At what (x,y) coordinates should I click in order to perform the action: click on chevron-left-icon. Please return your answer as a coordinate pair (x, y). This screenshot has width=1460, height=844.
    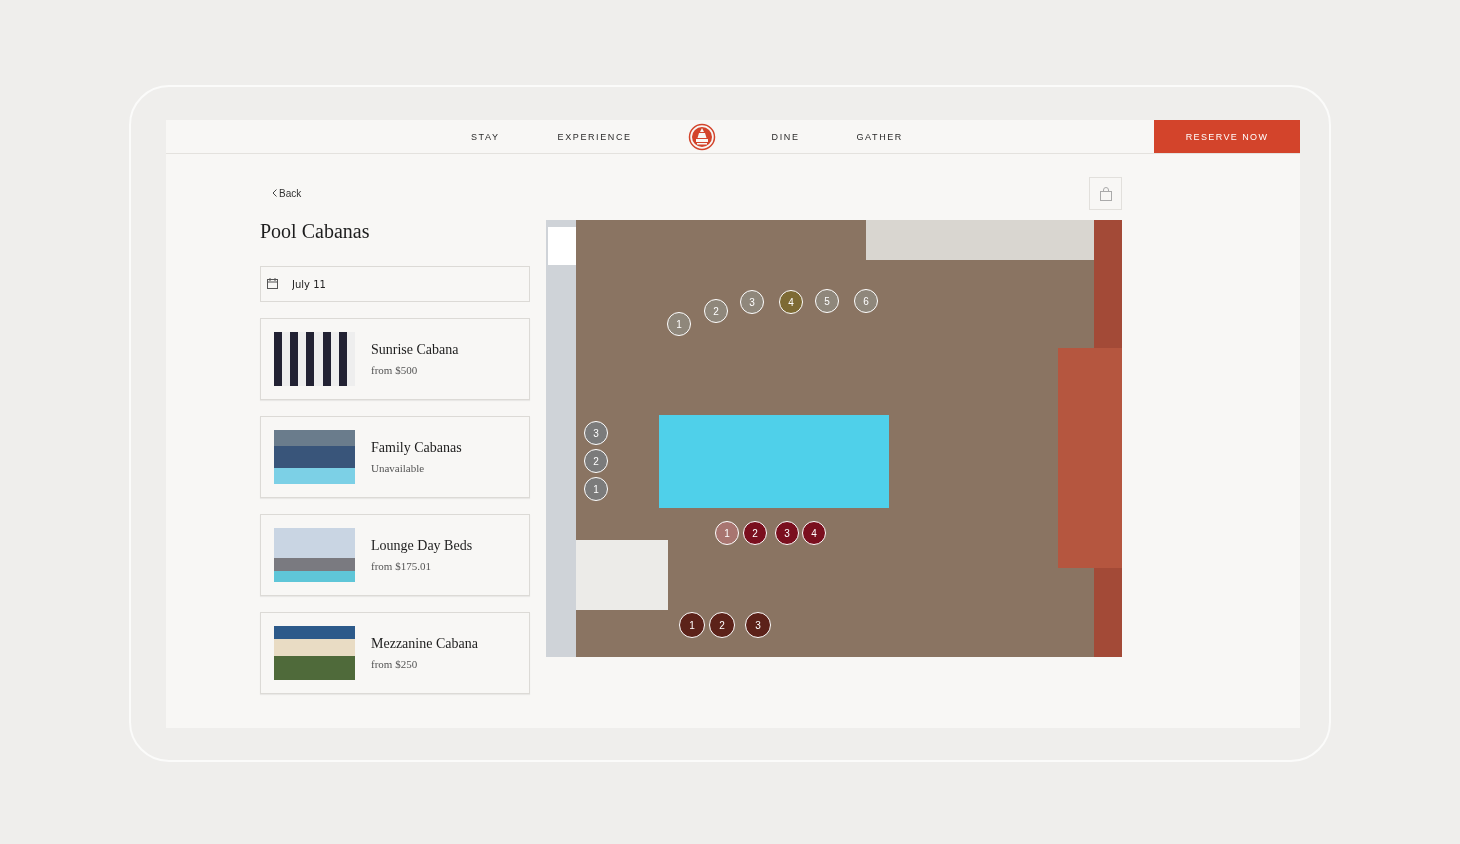
    Looking at the image, I should click on (274, 193).